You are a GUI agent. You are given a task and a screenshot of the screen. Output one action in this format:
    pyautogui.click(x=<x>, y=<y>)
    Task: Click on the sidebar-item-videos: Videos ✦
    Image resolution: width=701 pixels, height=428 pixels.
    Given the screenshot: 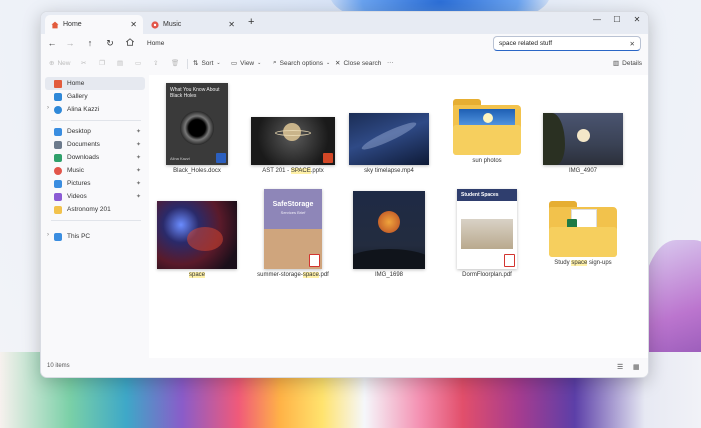 What is the action you would take?
    pyautogui.click(x=95, y=196)
    